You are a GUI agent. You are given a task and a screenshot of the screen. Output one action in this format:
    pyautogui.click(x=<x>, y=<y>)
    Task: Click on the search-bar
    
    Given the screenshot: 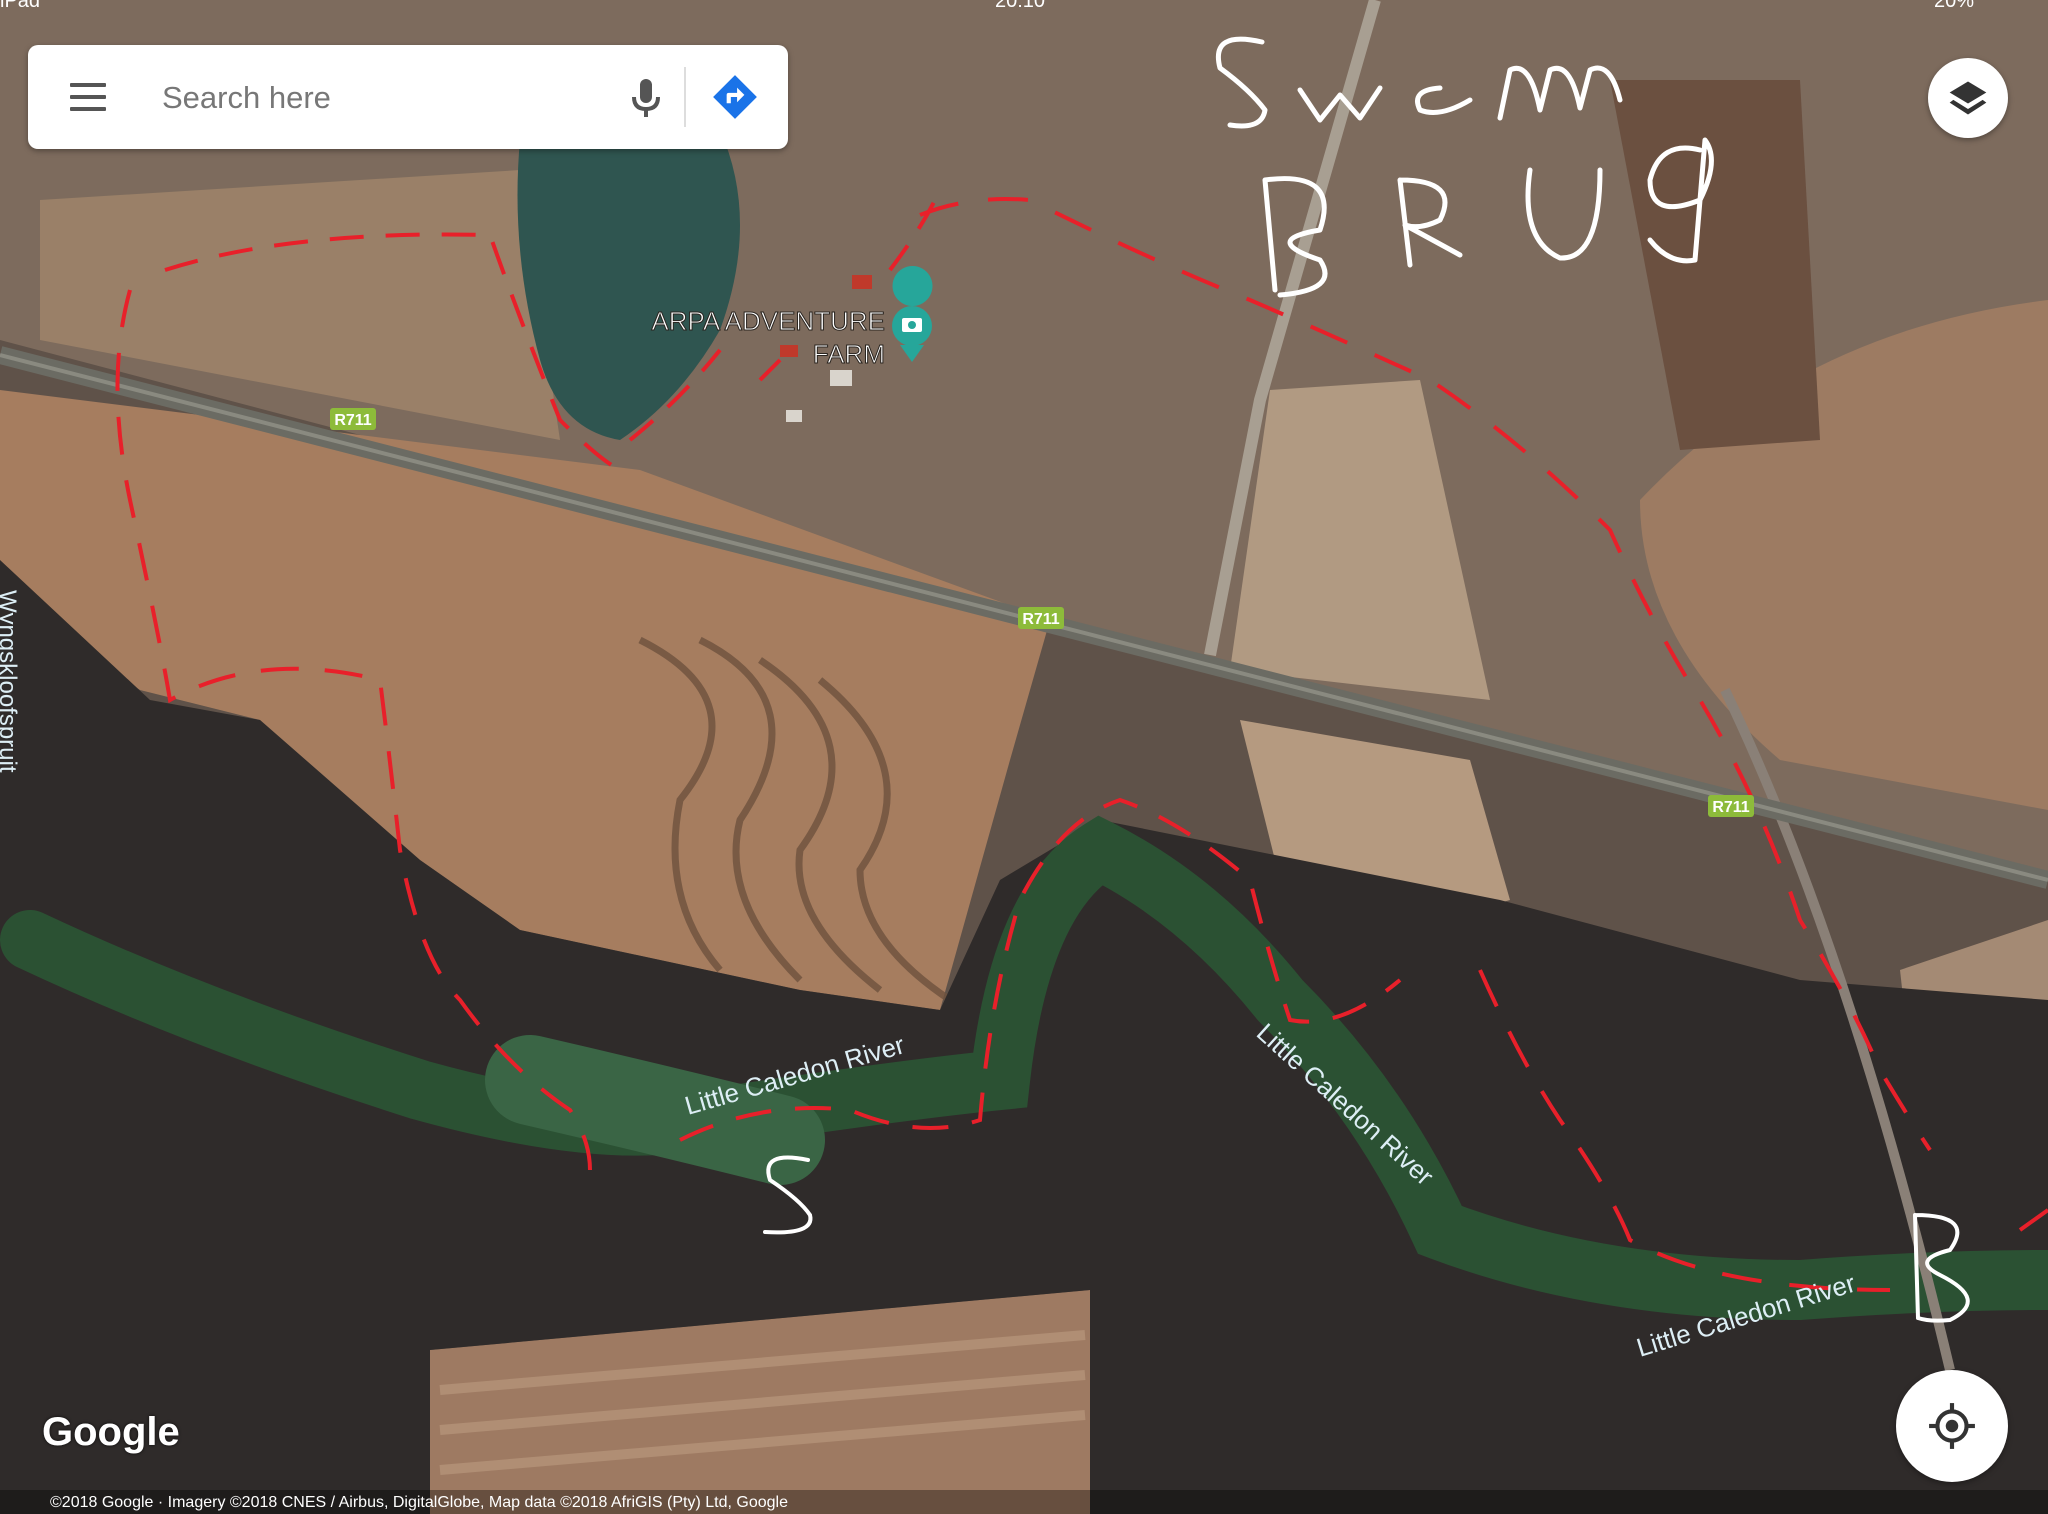 What is the action you would take?
    pyautogui.click(x=408, y=97)
    